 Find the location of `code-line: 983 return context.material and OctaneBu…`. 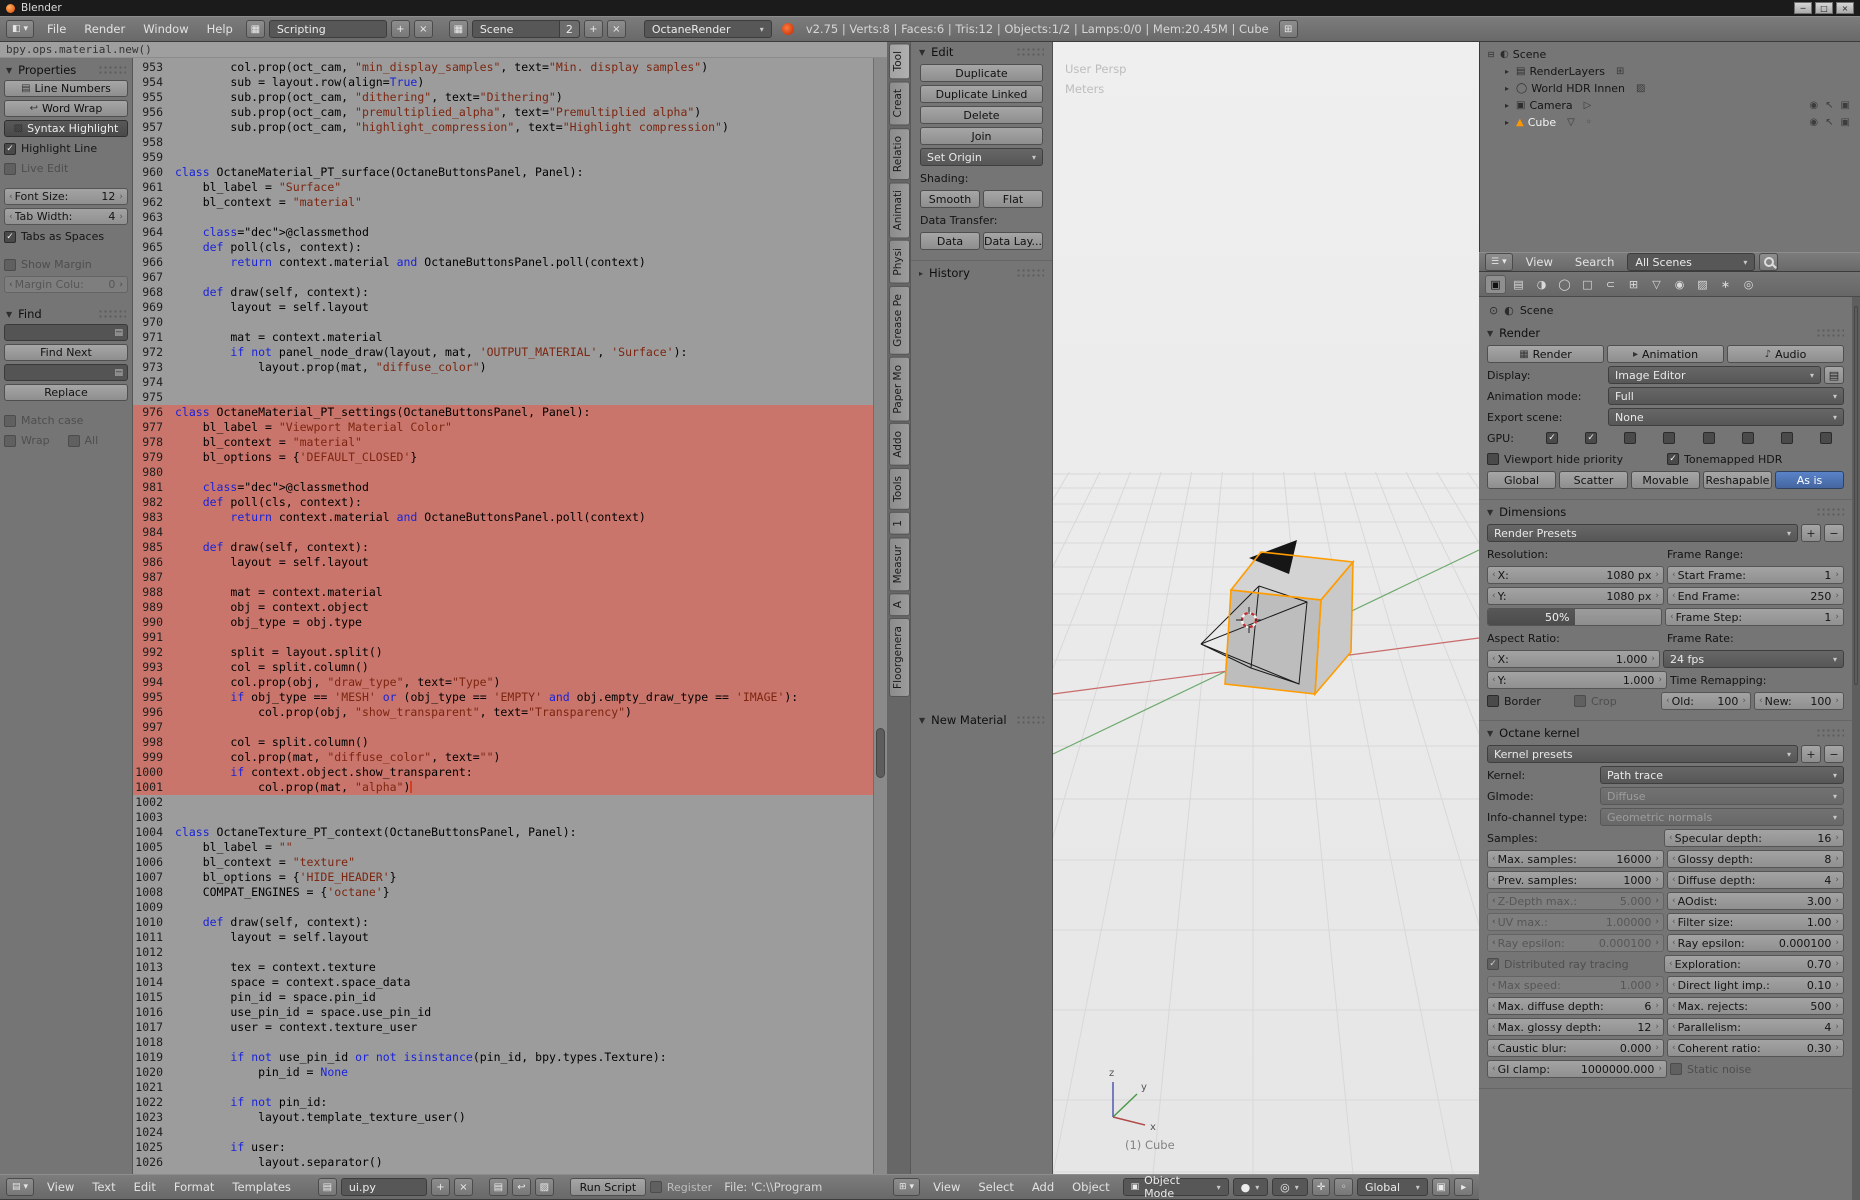

code-line: 983 return context.material and OctaneBu… is located at coordinates (503, 517).